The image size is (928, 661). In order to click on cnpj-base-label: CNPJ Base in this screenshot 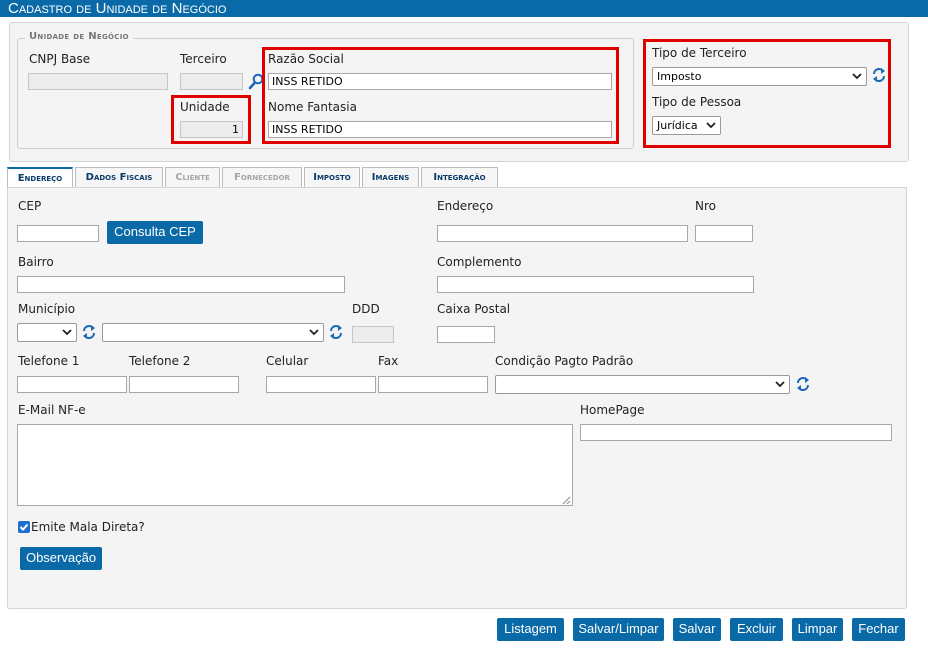, I will do `click(60, 59)`.